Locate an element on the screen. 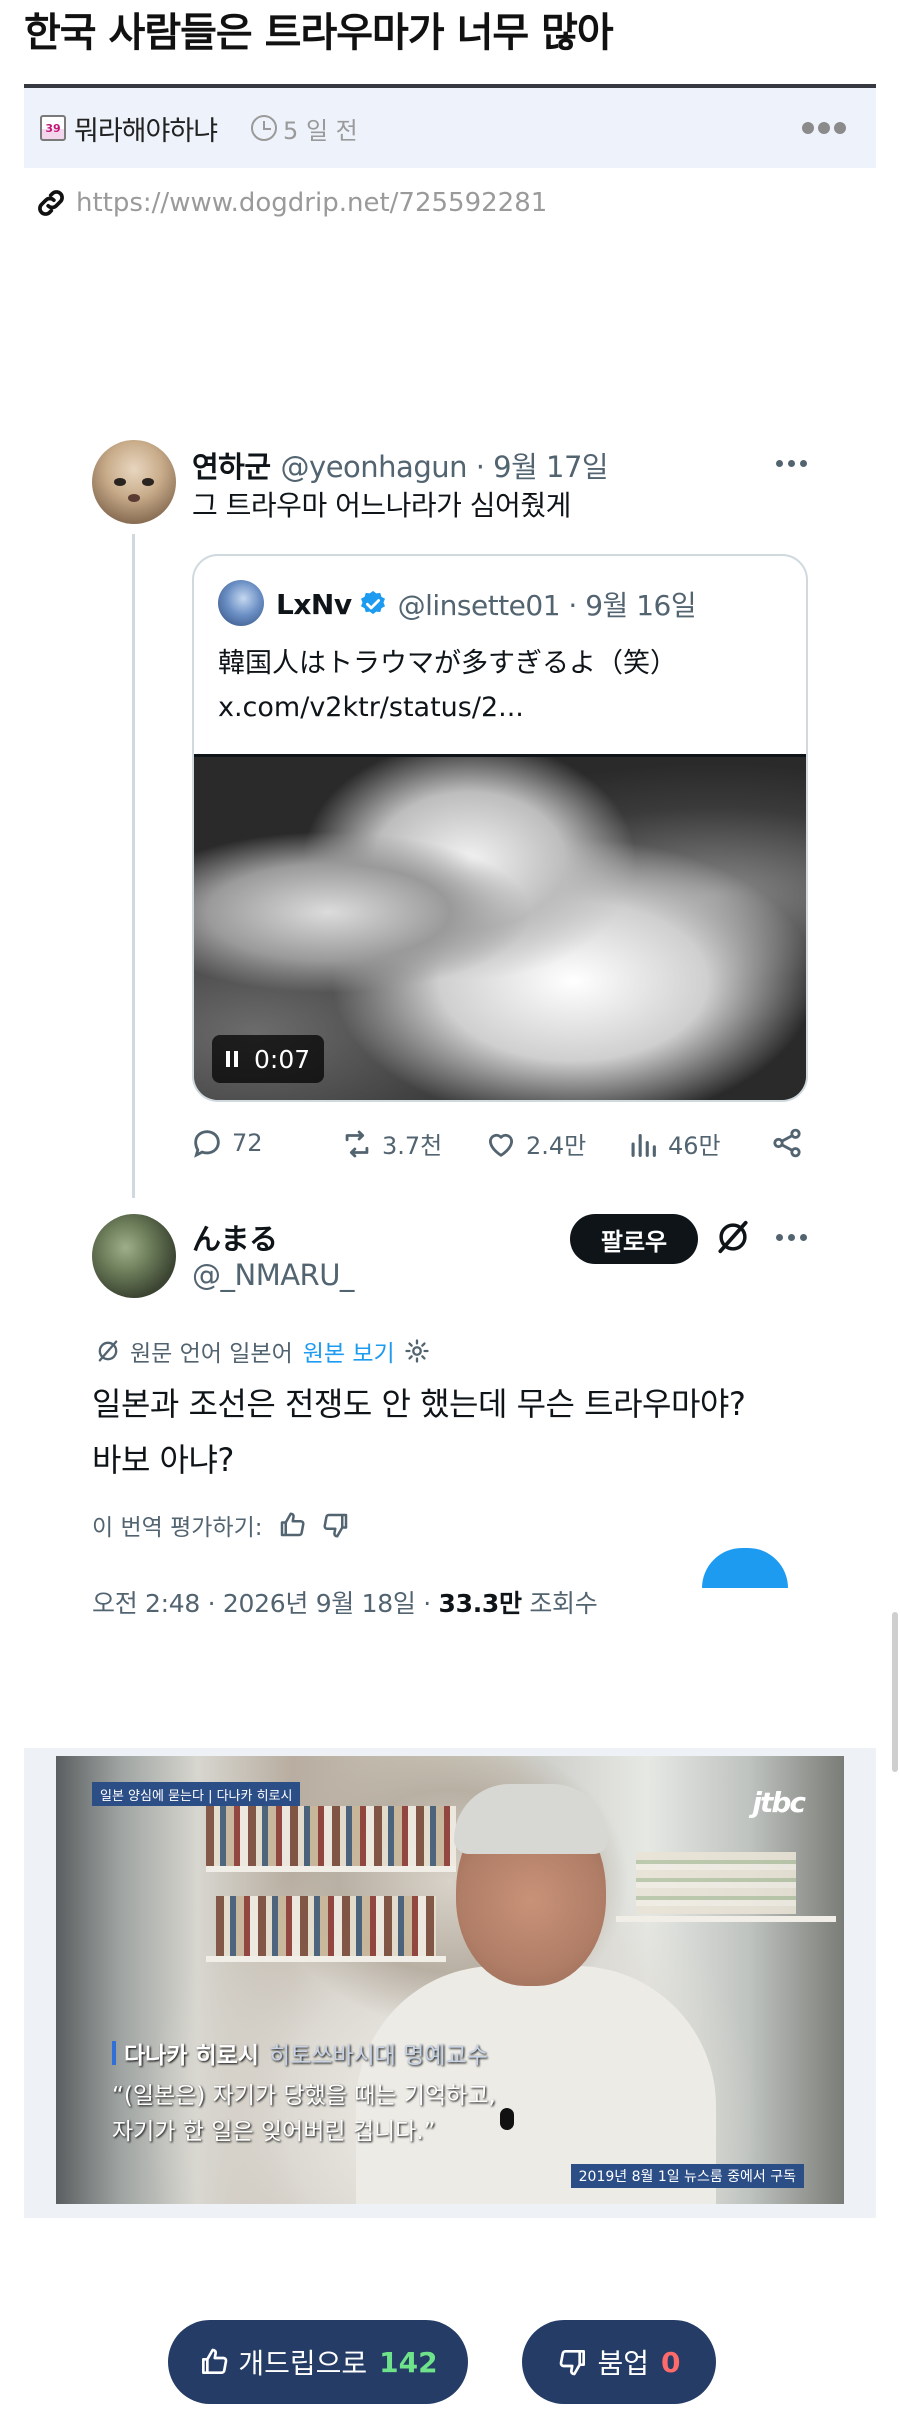  clock-icon is located at coordinates (264, 128).